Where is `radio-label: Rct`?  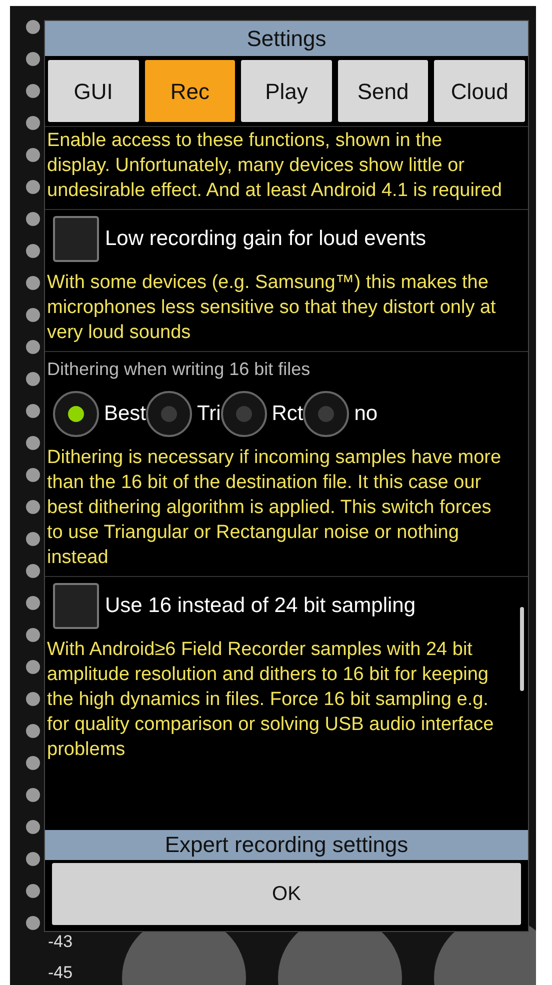 radio-label: Rct is located at coordinates (288, 414).